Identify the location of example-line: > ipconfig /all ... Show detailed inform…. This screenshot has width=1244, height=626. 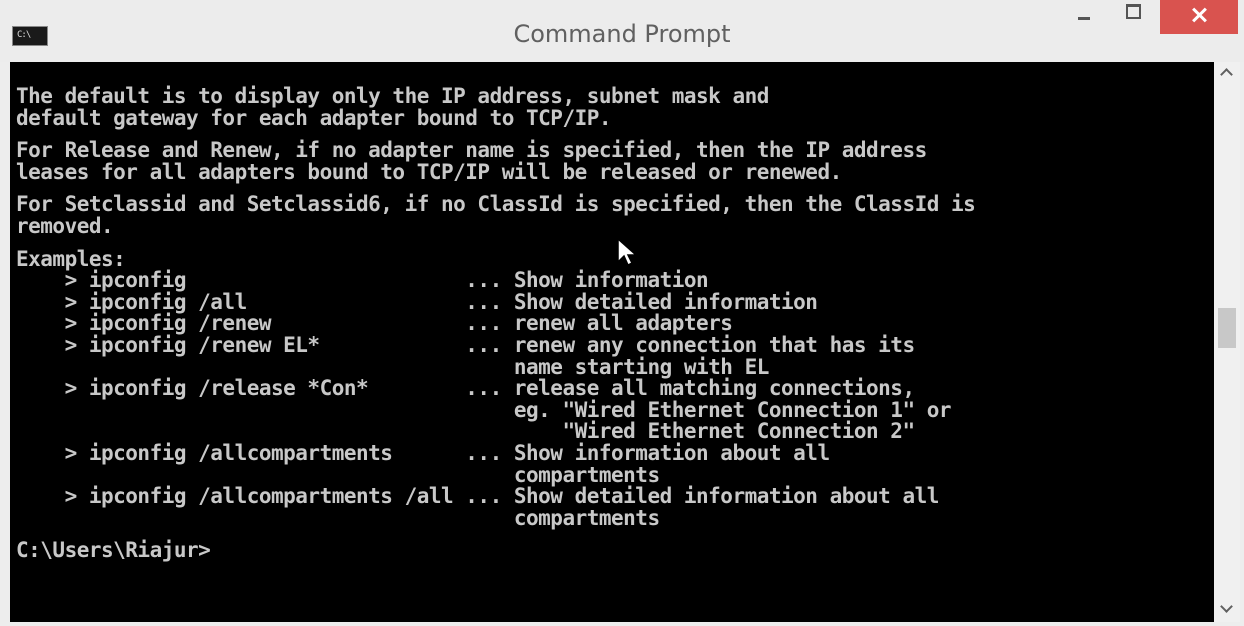
(417, 301).